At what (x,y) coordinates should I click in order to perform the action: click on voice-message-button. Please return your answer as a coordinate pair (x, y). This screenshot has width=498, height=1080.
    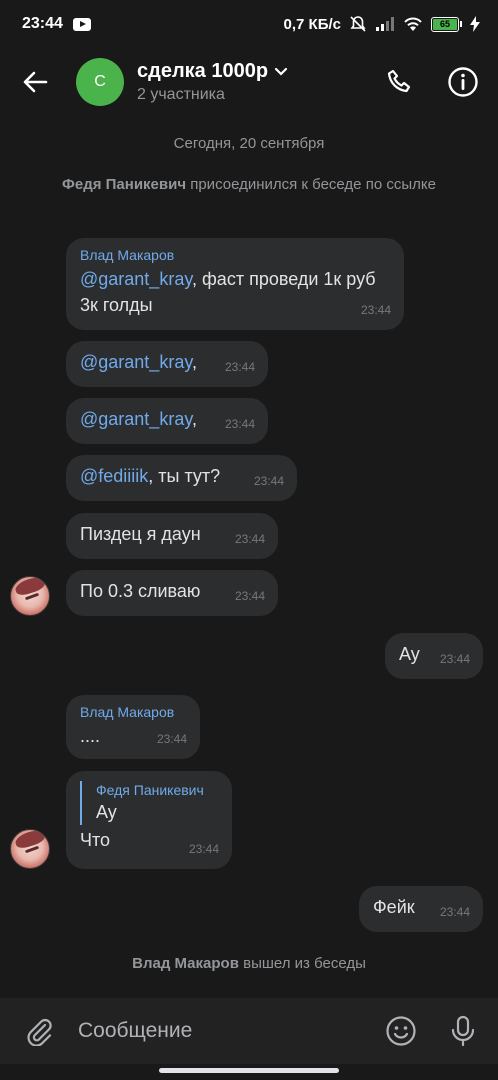
    Looking at the image, I should click on (463, 1031).